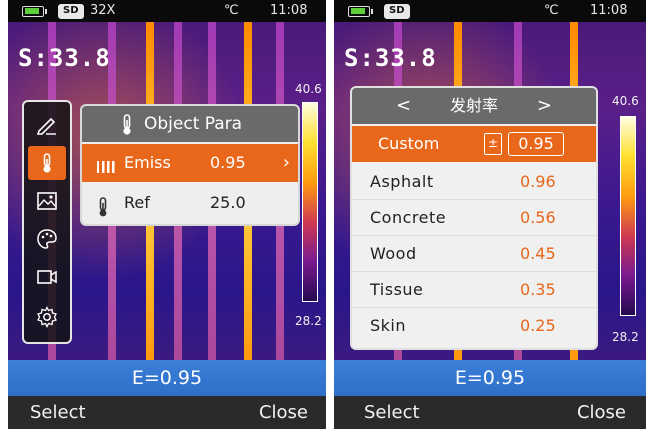 This screenshot has height=429, width=646. I want to click on material-label: Wood, so click(393, 253).